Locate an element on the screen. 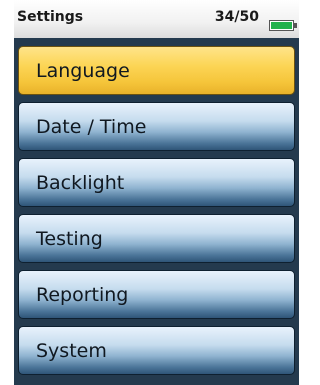 The image size is (320, 385). menu-item-backlight: Backlight is located at coordinates (156, 182).